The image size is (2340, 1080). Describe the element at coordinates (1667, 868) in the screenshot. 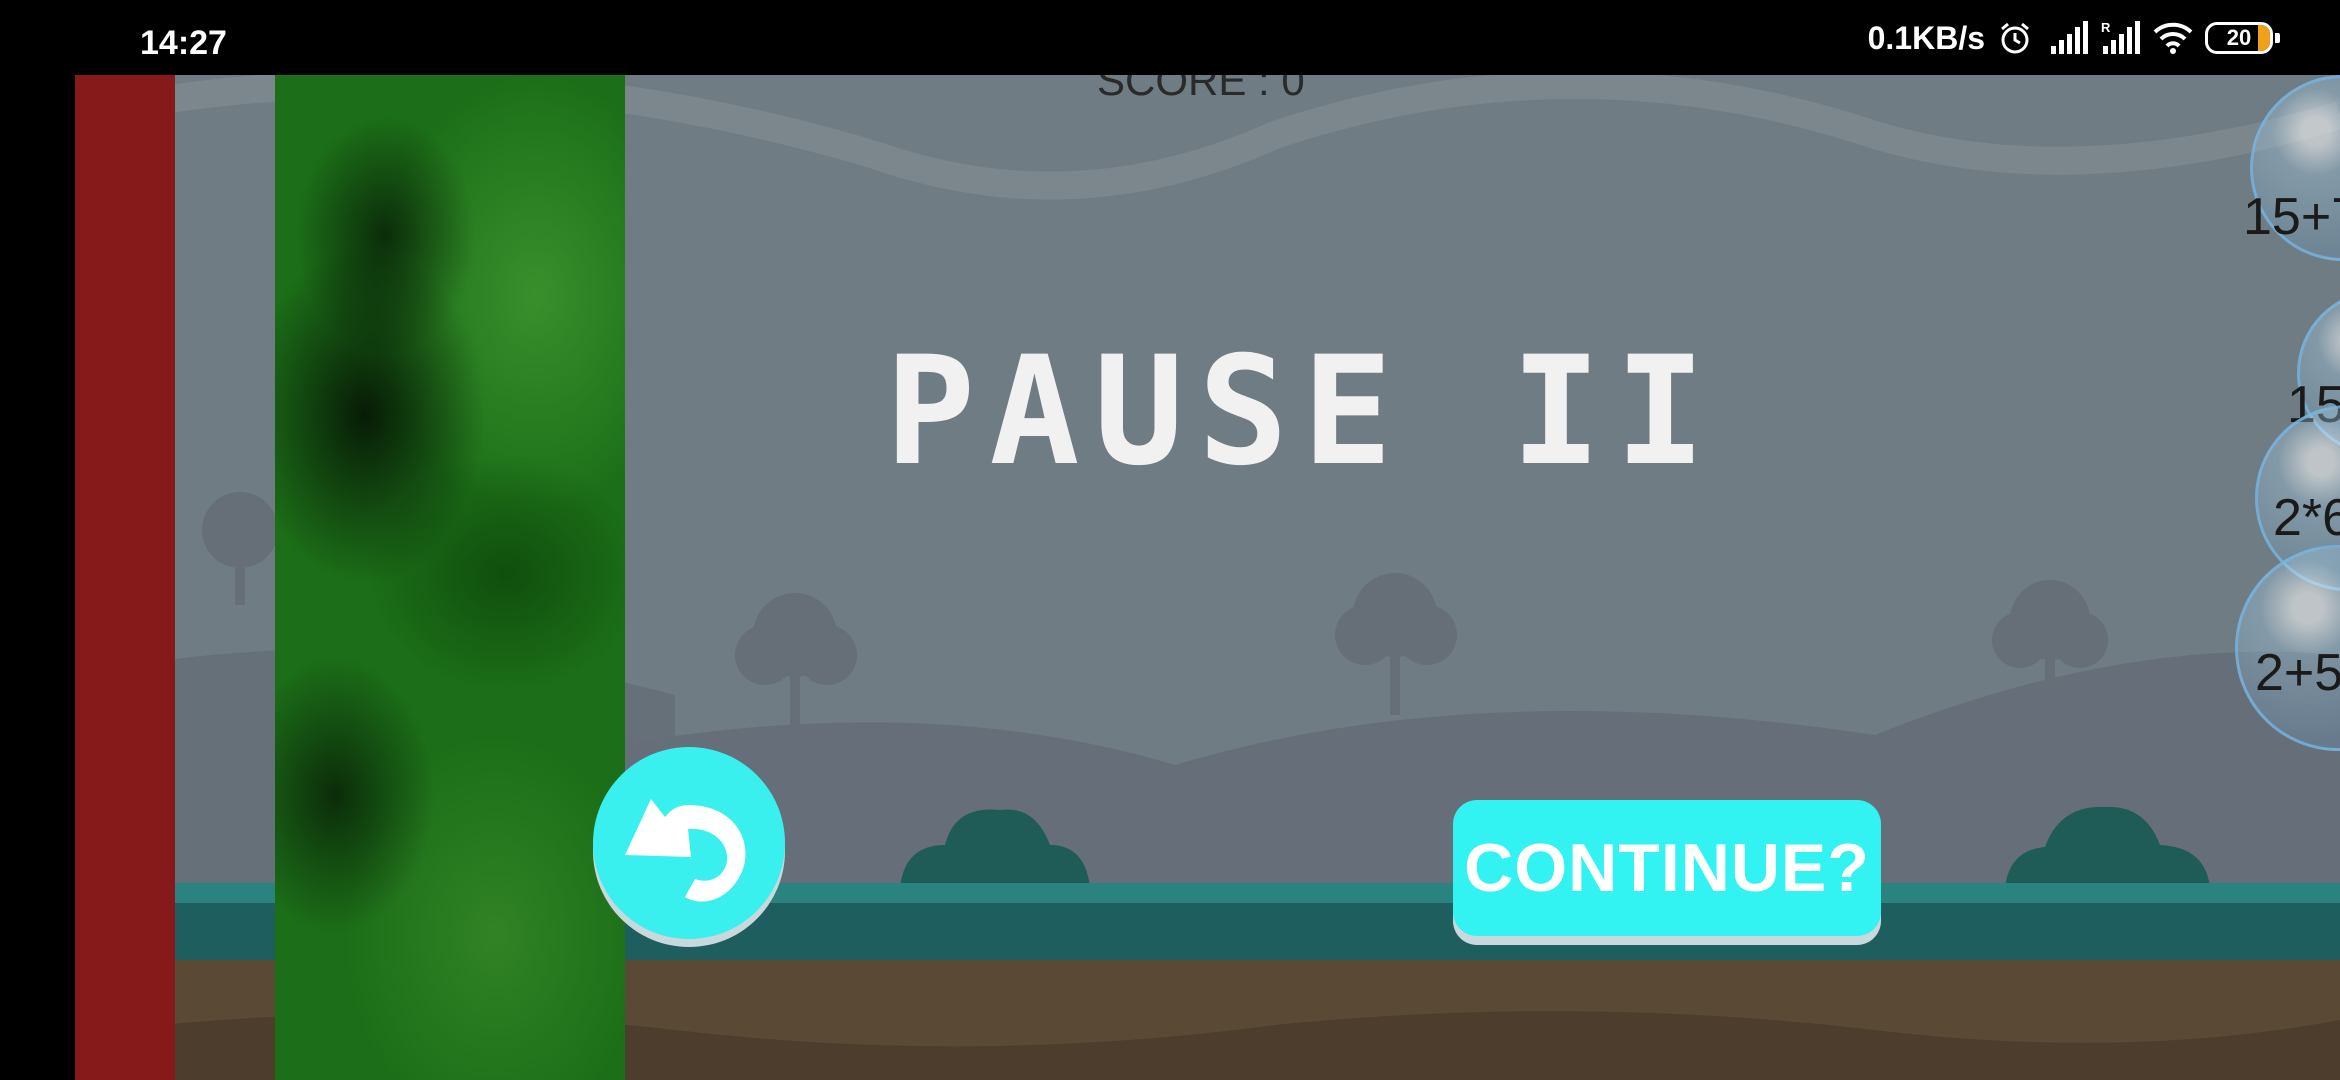

I see `continue-button: CONTINUE?` at that location.